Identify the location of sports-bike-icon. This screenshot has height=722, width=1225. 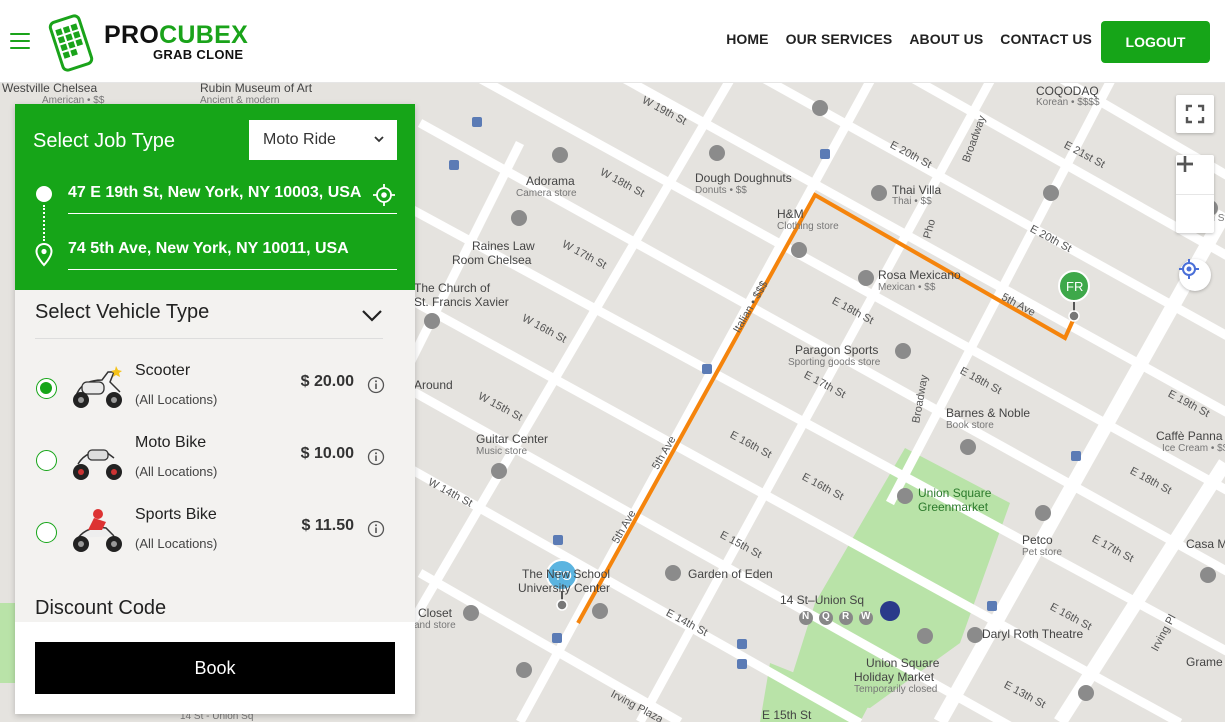
(97, 530).